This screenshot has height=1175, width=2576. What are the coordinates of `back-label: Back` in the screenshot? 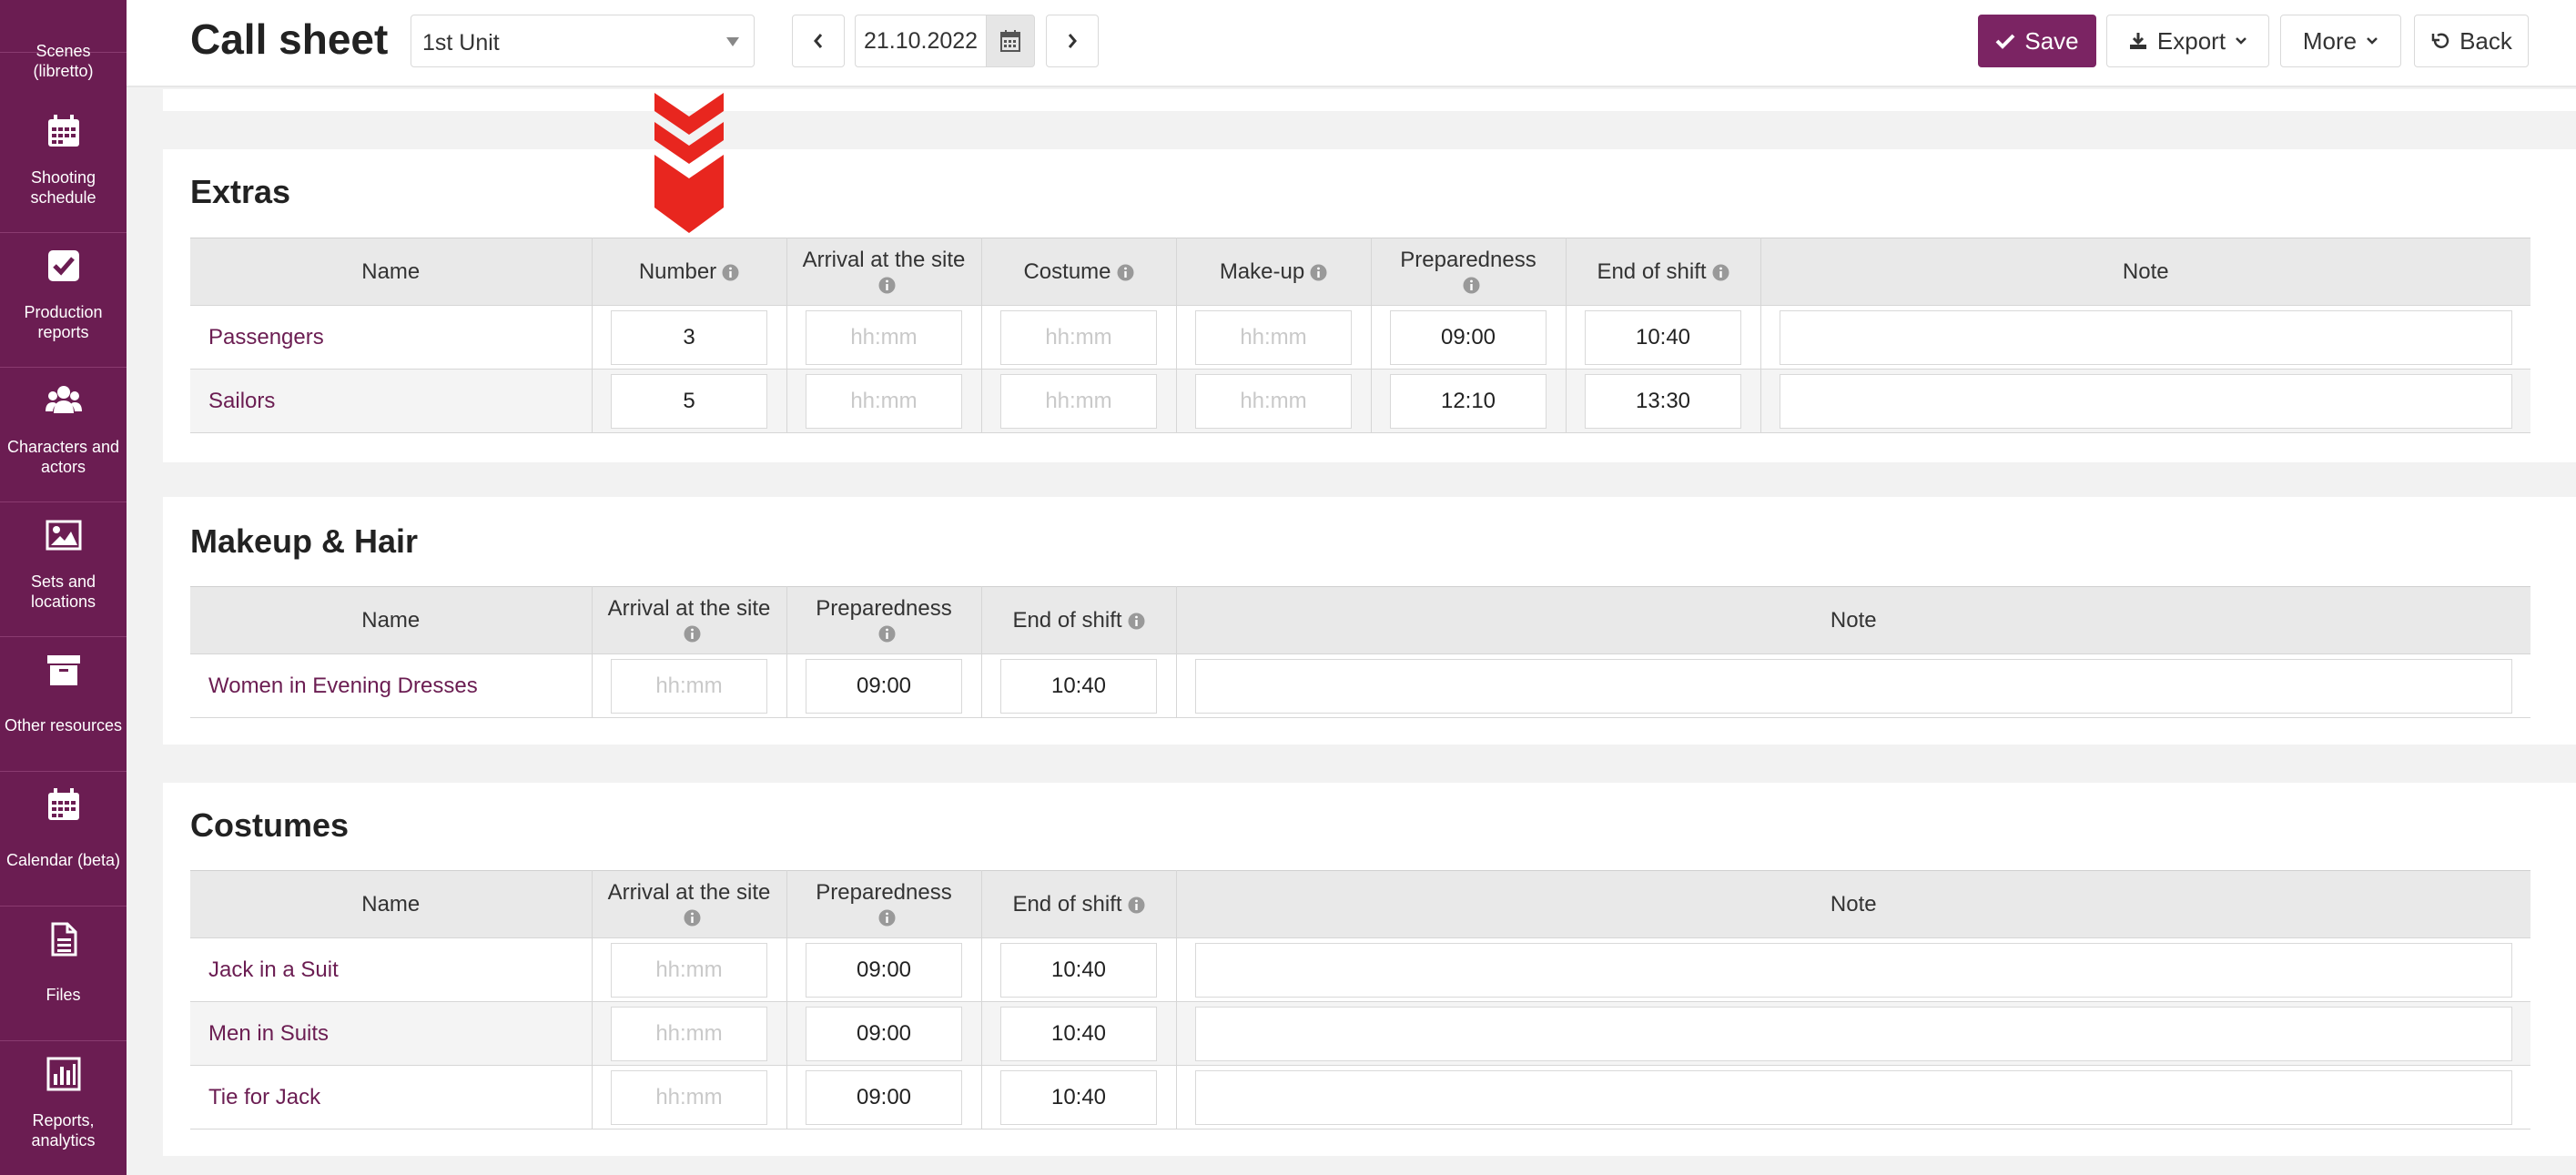 It's located at (2485, 40).